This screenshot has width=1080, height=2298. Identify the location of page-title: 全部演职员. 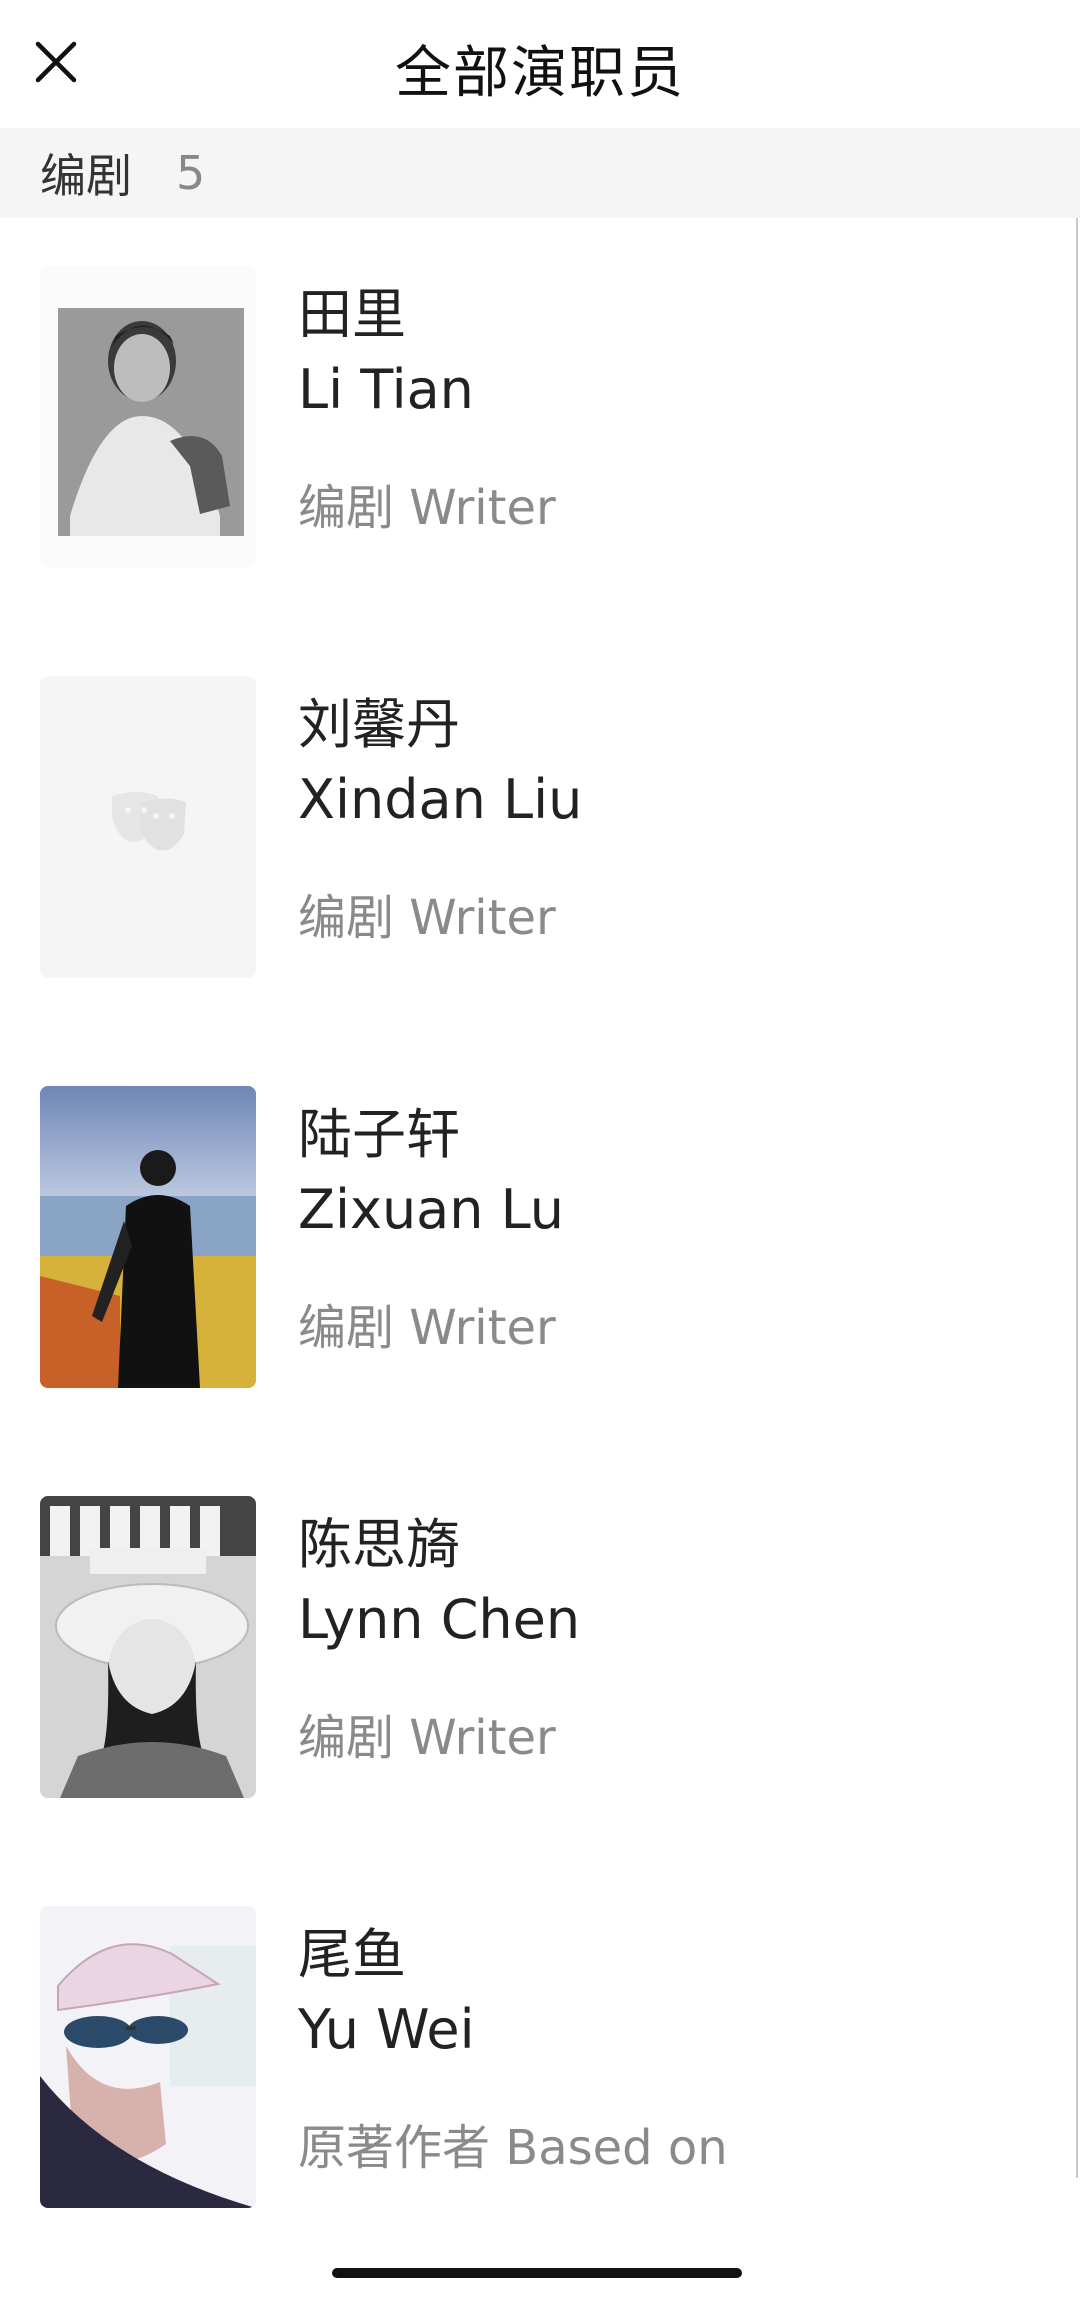
(540, 73).